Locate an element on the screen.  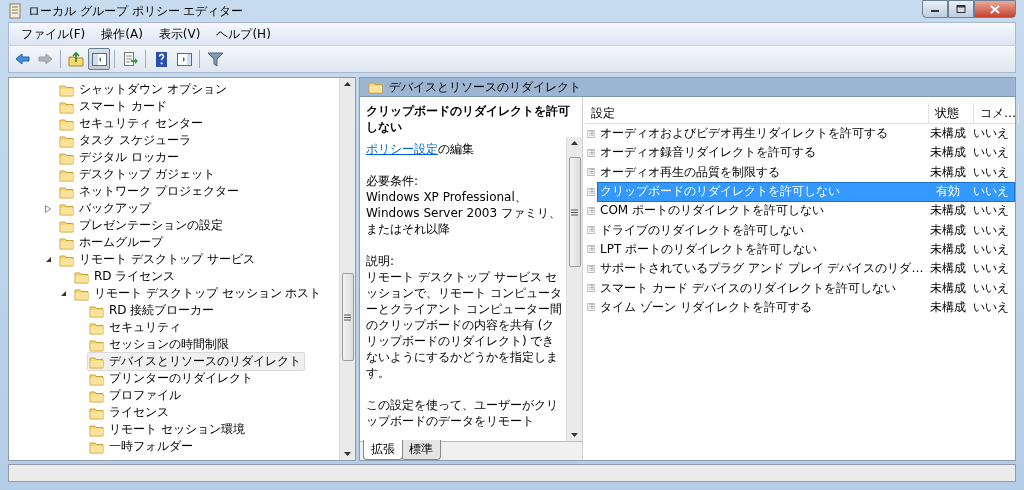
list-row: オーディオおよびビデオ再生リダイレクトを許可する 未構成 いいえ is located at coordinates (806, 133).